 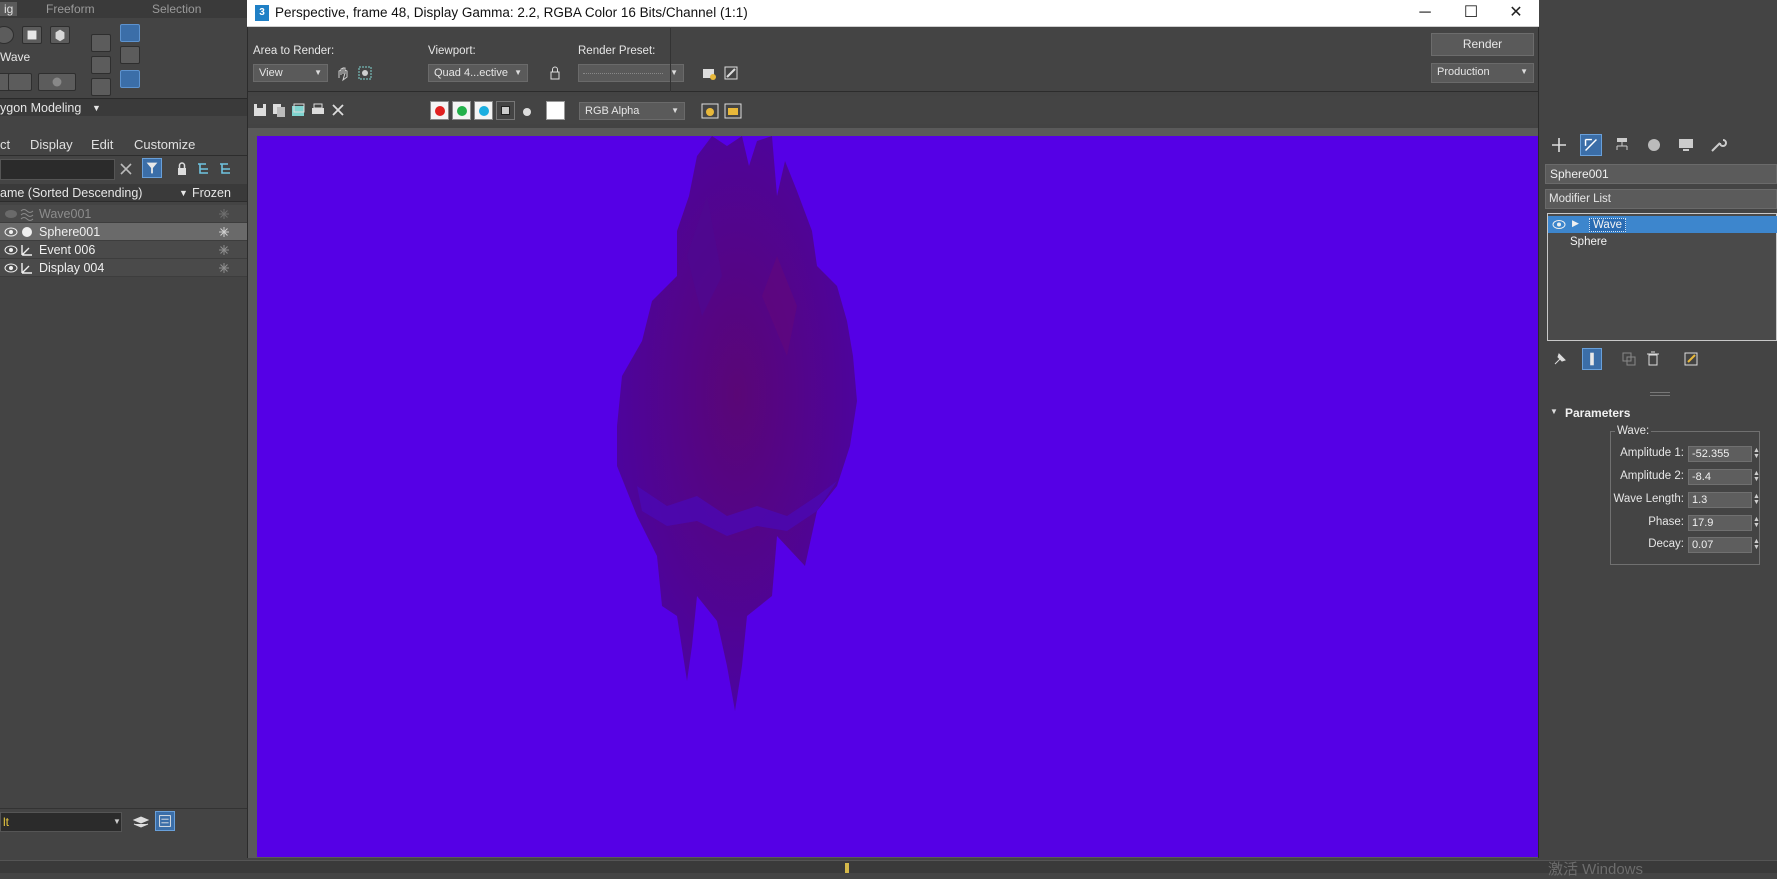 What do you see at coordinates (125, 232) in the screenshot?
I see `scene-row-sphere001: Sphere001` at bounding box center [125, 232].